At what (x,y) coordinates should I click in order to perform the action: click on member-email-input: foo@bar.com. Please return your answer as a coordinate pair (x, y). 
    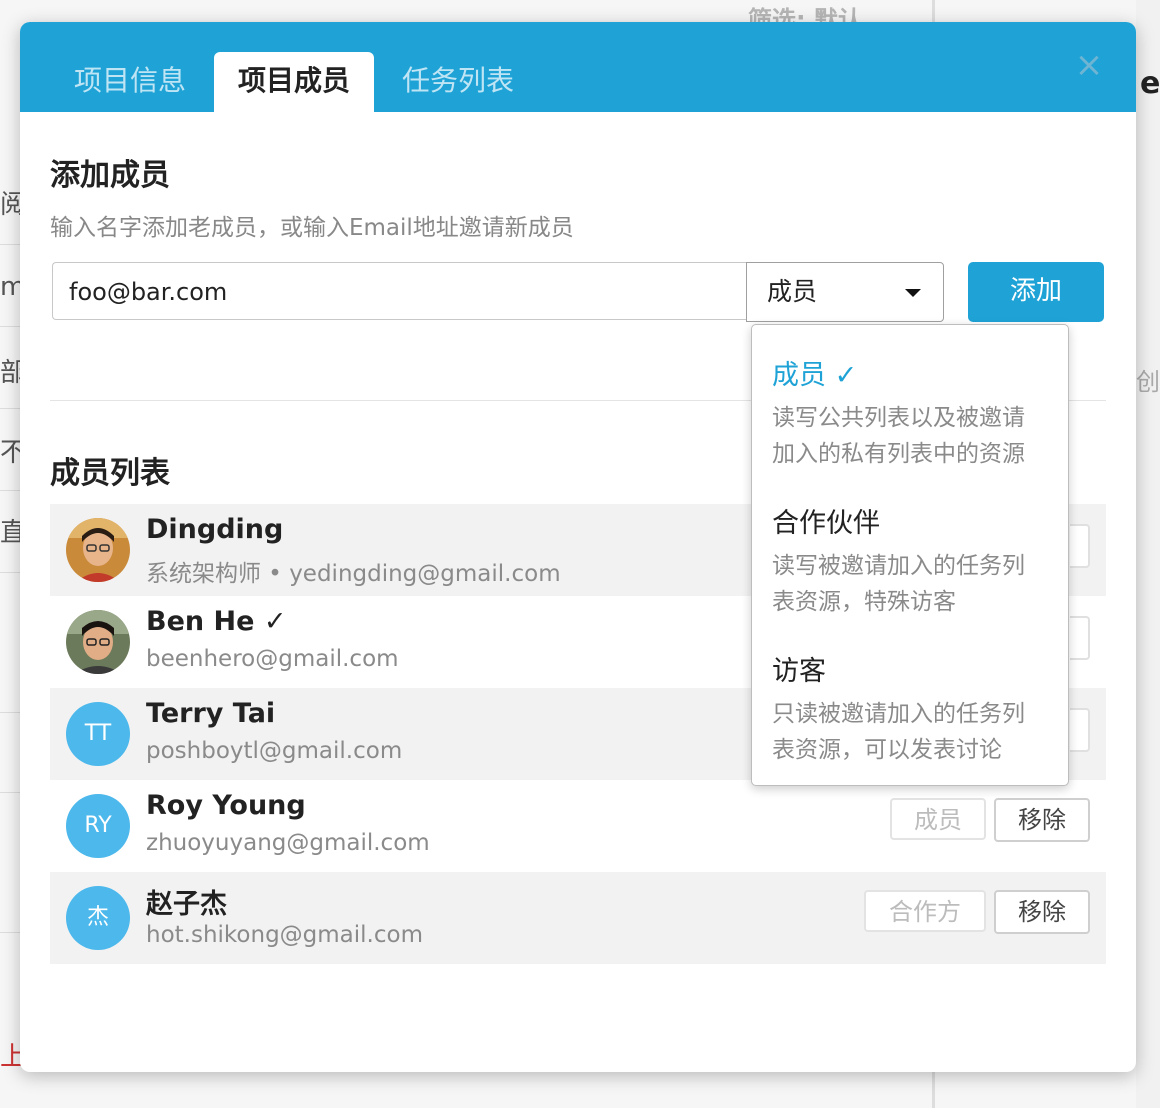
    Looking at the image, I should click on (399, 291).